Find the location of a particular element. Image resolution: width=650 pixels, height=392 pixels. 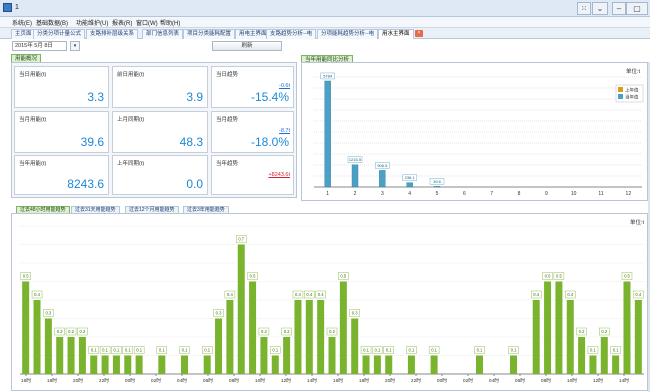

x-tick-label: 18时 is located at coordinates (52, 380).